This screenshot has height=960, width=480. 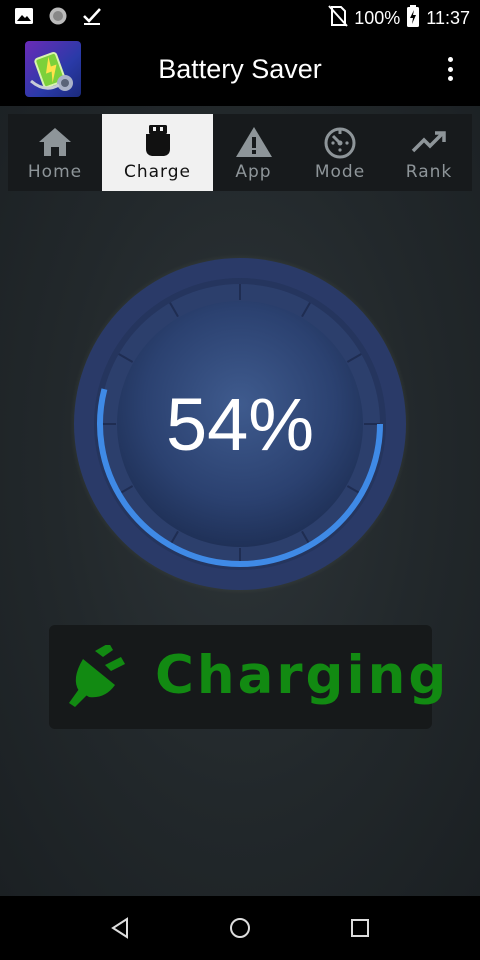 I want to click on tab-charge: Charge, so click(x=157, y=152).